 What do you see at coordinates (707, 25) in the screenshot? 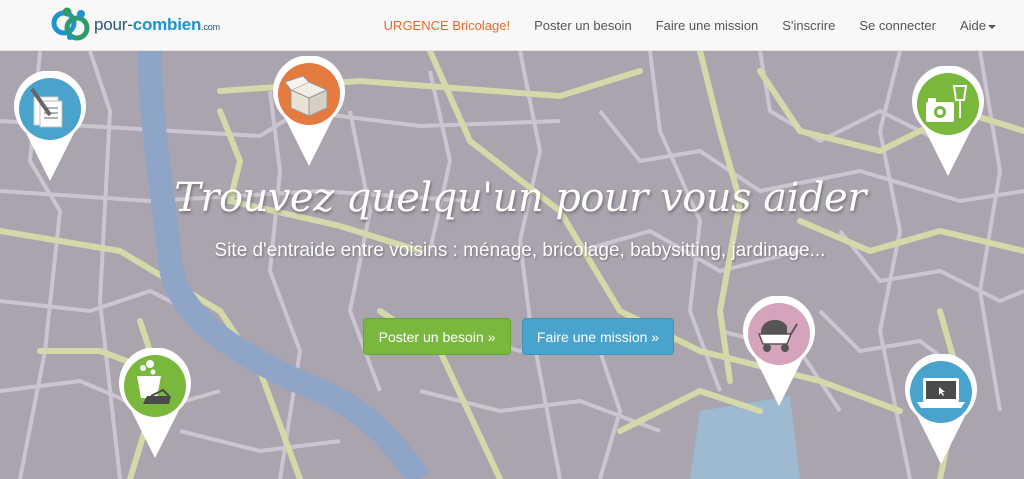
I see `nav-faire-mission: Faire une mission` at bounding box center [707, 25].